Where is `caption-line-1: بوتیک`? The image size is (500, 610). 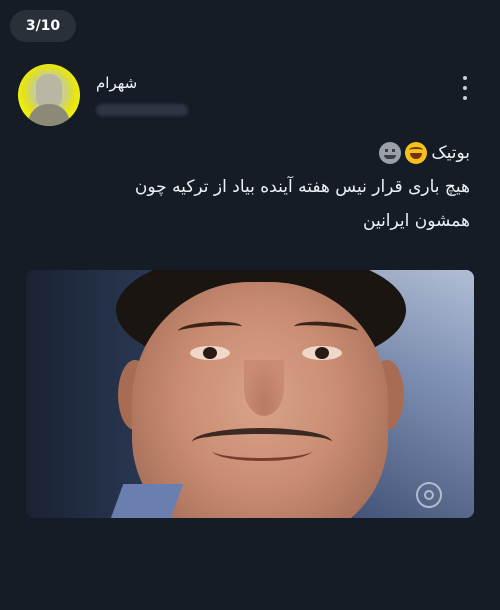
caption-line-1: بوتیک is located at coordinates (250, 153).